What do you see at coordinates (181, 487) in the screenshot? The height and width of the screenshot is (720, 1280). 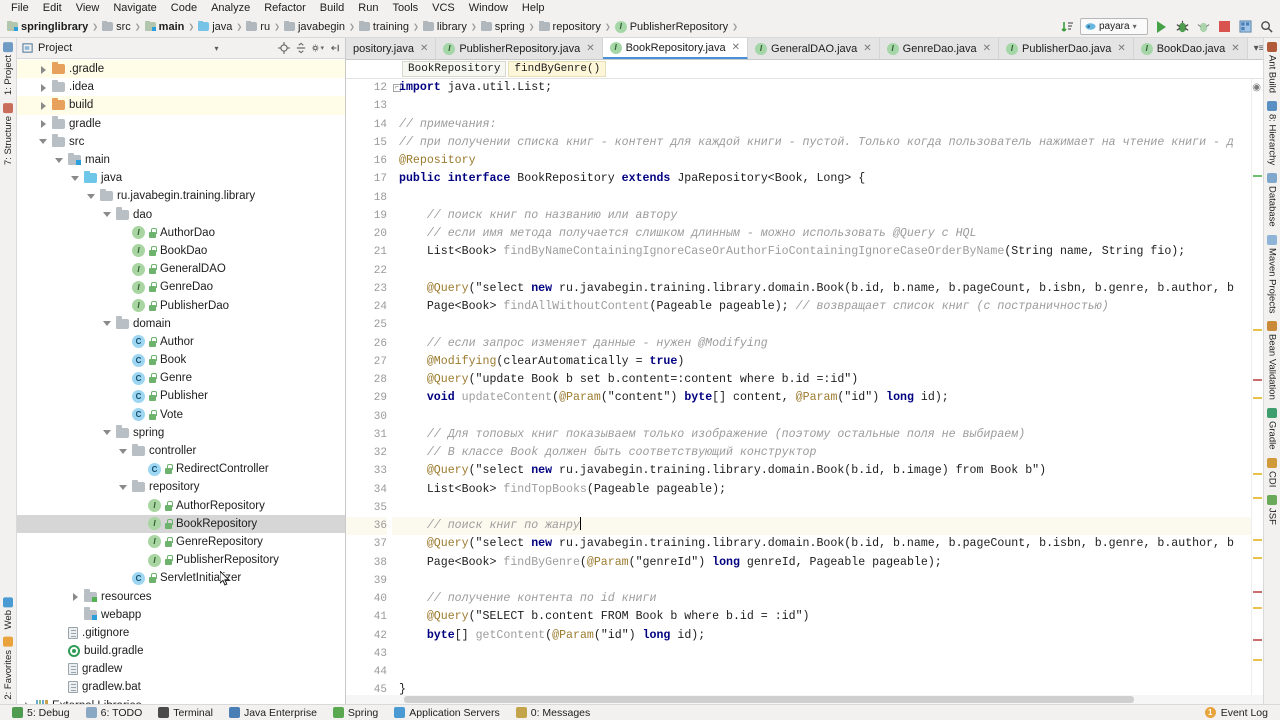 I see `tree-node-repository: repository` at bounding box center [181, 487].